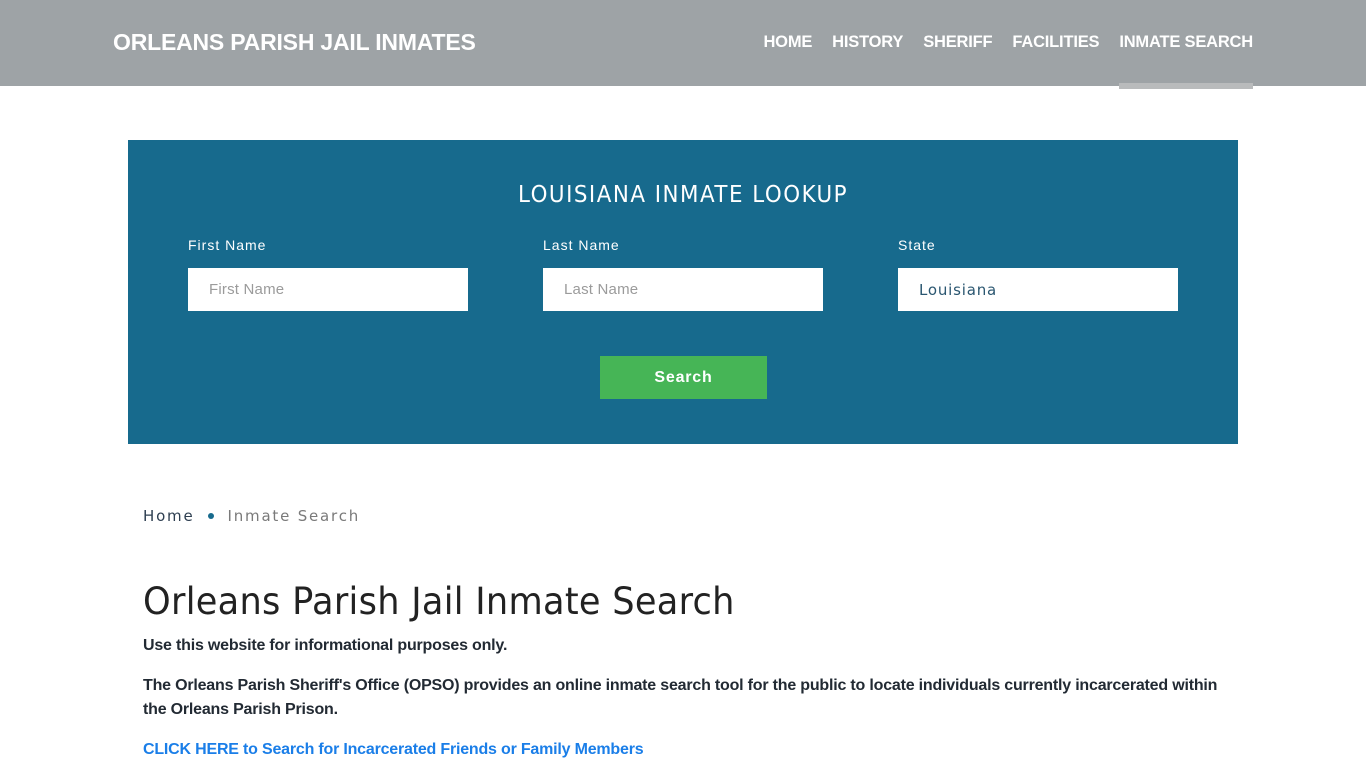 Image resolution: width=1366 pixels, height=768 pixels. What do you see at coordinates (1038, 289) in the screenshot?
I see `state-input` at bounding box center [1038, 289].